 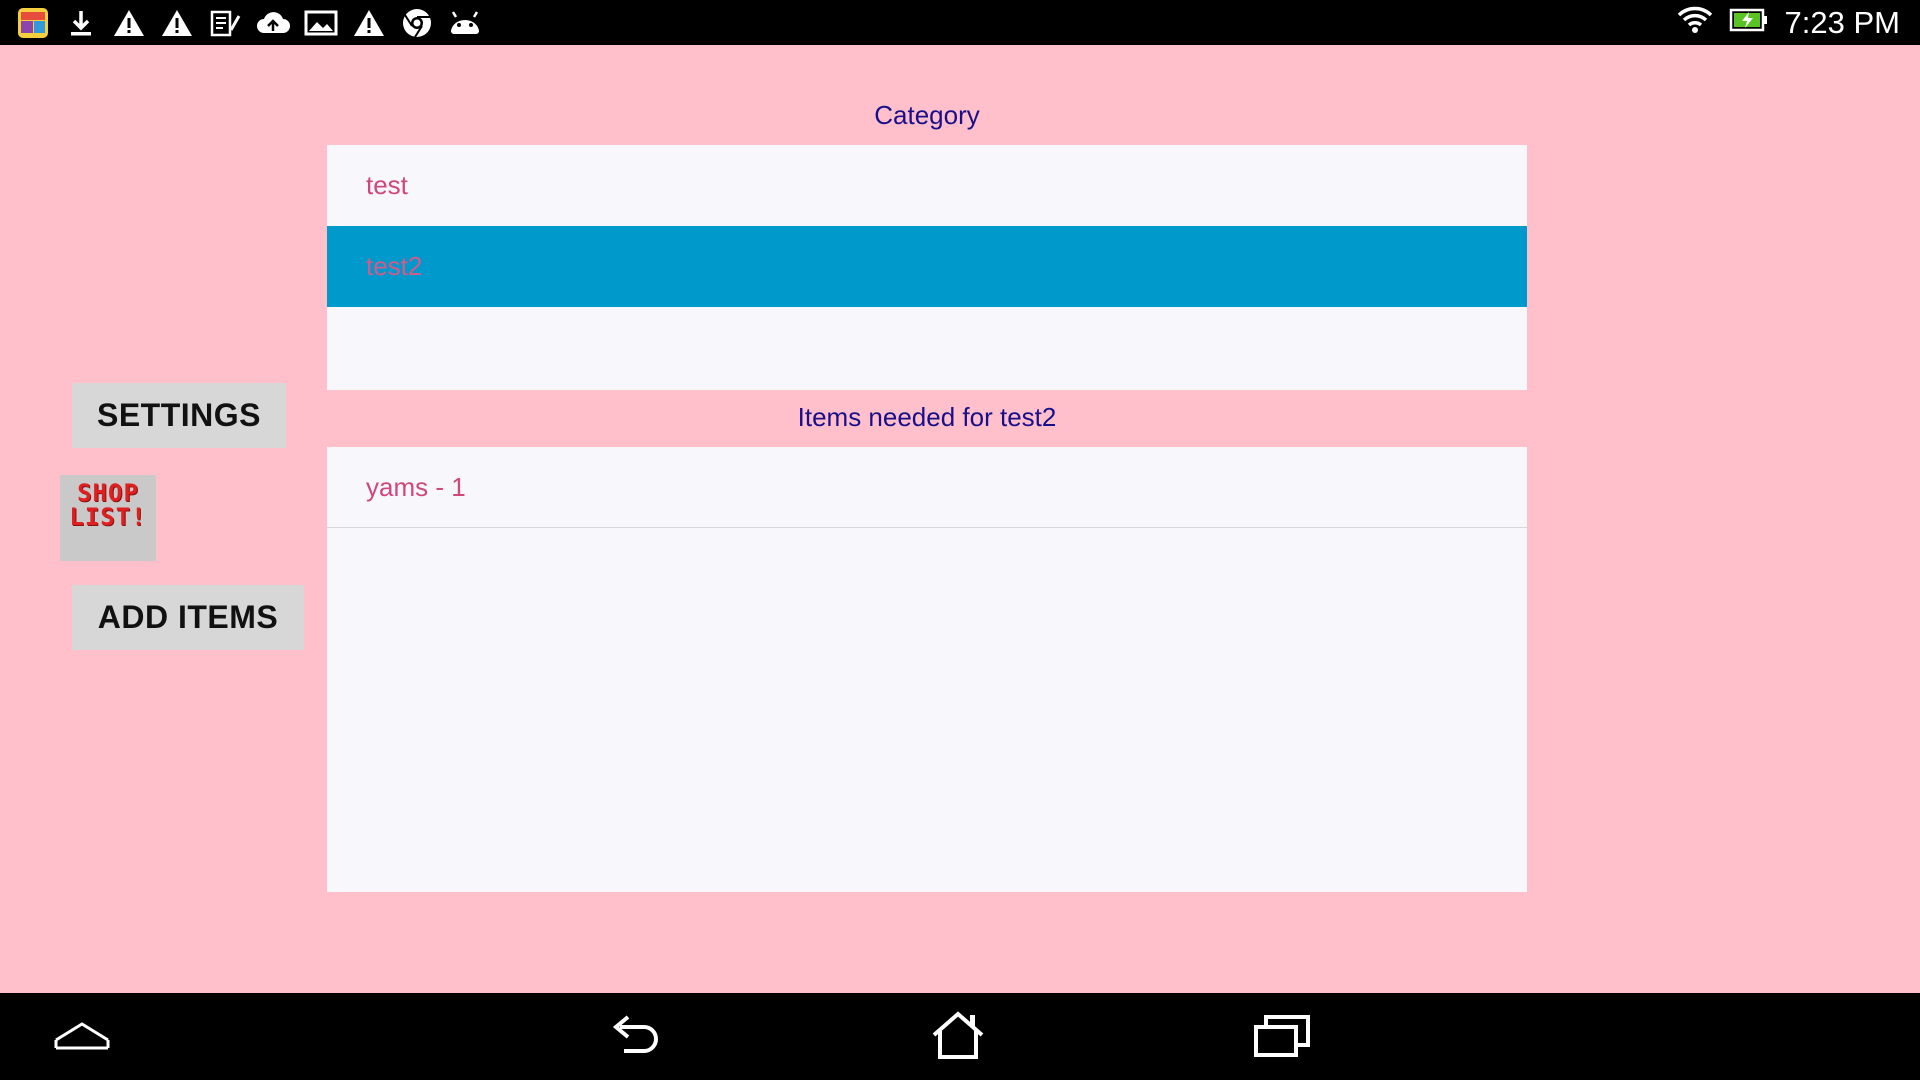 I want to click on expand-up-icon, so click(x=82, y=1036).